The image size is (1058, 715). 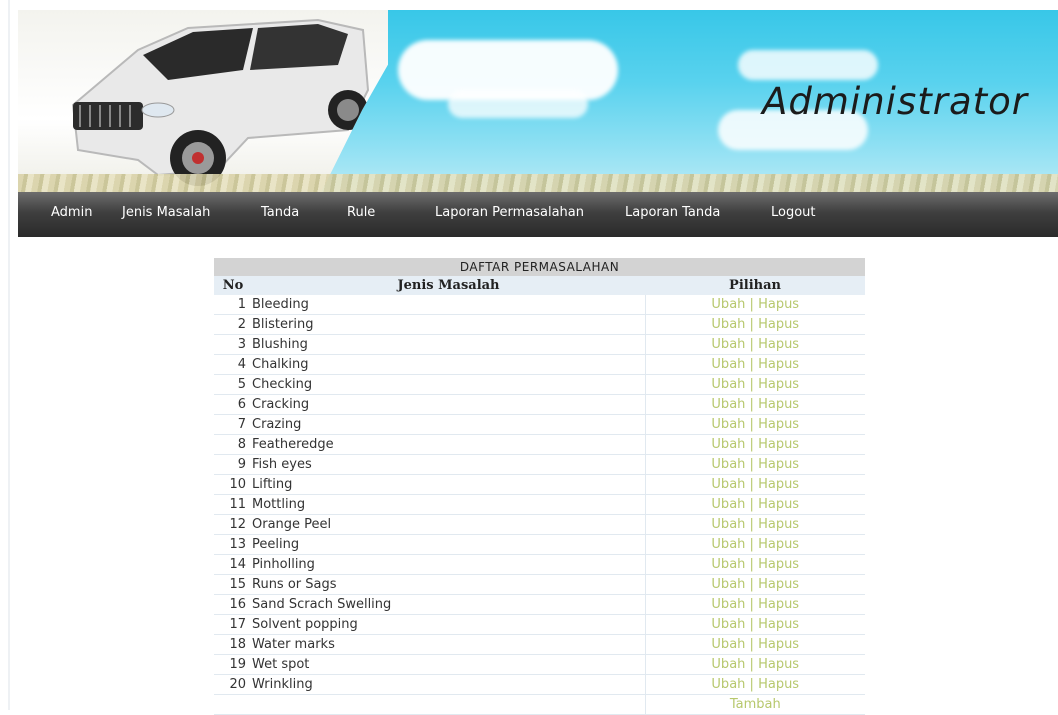 What do you see at coordinates (233, 424) in the screenshot?
I see `row-number: 7` at bounding box center [233, 424].